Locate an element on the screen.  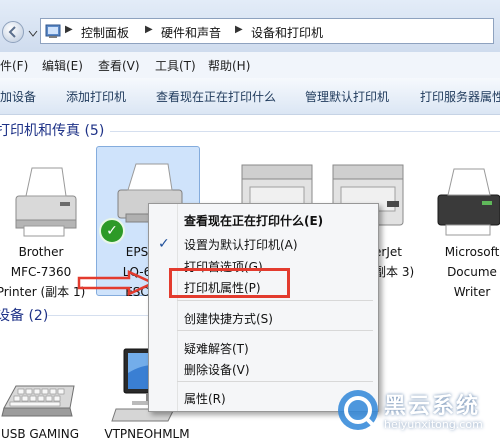
device-label: USB GAMING is located at coordinates (40, 434).